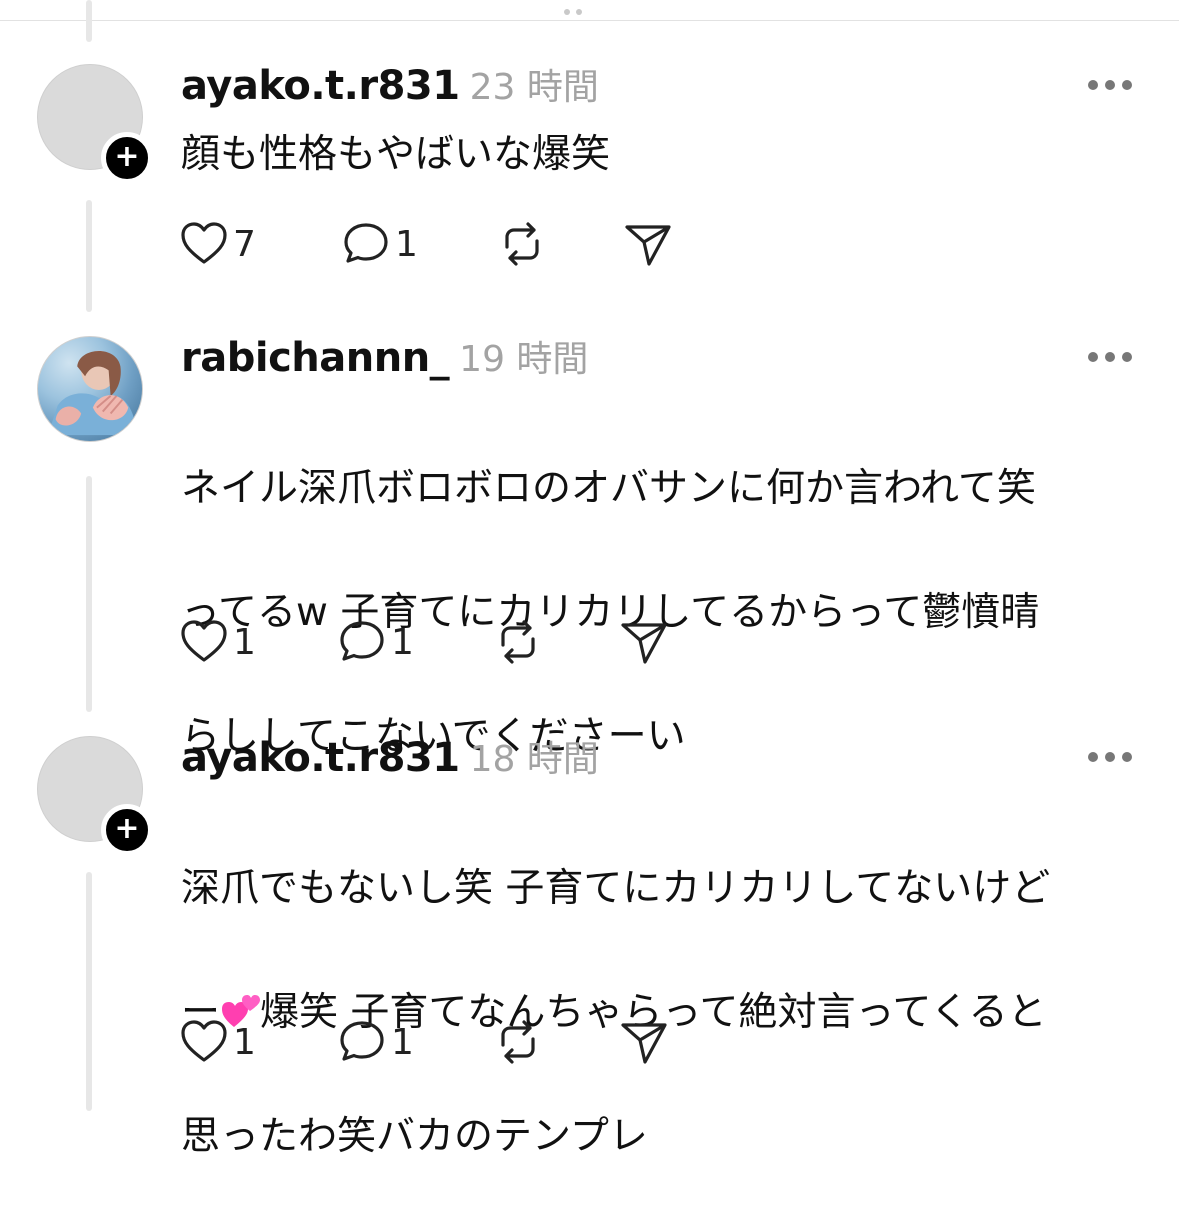  Describe the element at coordinates (92, 393) in the screenshot. I see `profile-photo` at that location.